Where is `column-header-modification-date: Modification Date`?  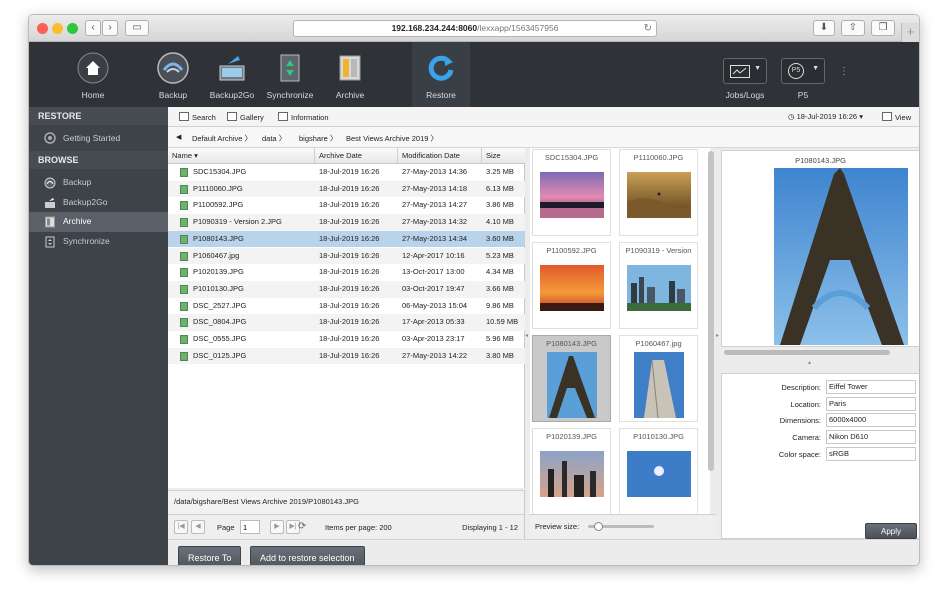 column-header-modification-date: Modification Date is located at coordinates (440, 156).